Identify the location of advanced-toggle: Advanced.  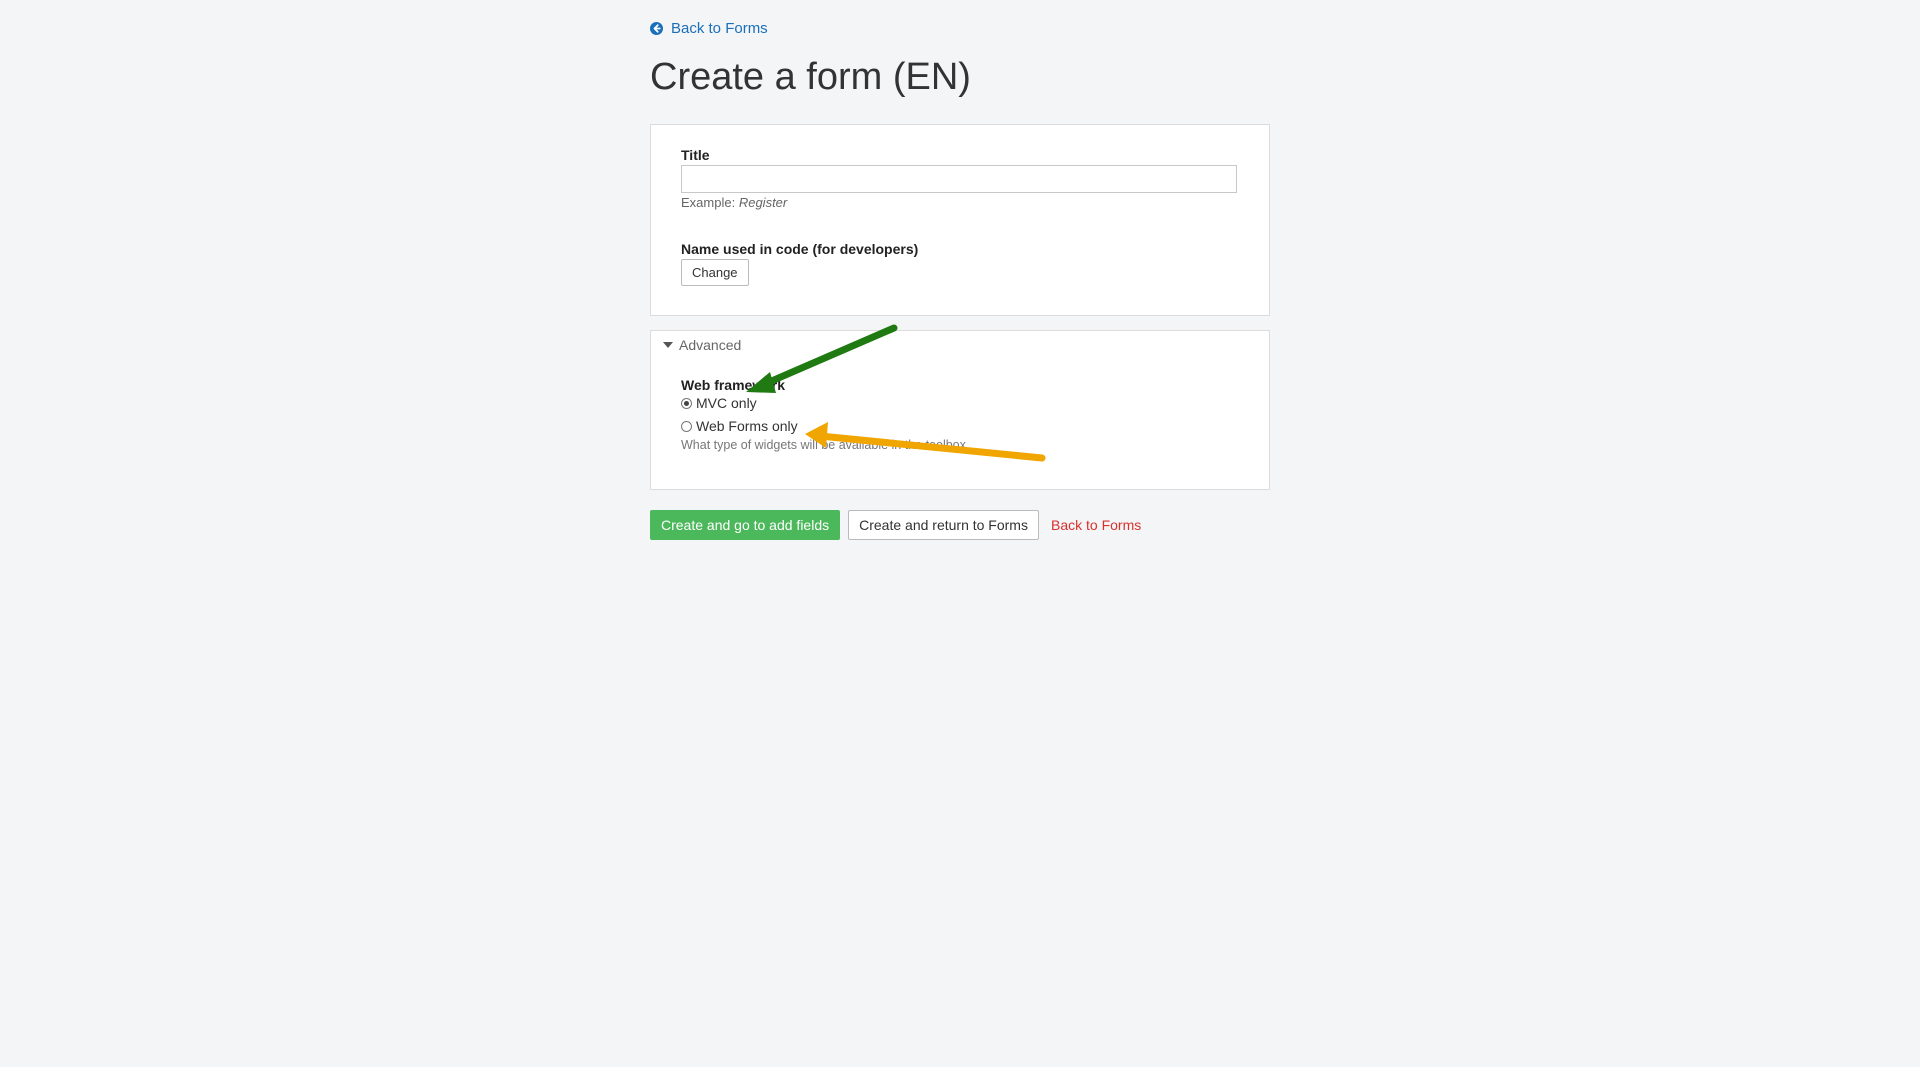
(702, 345).